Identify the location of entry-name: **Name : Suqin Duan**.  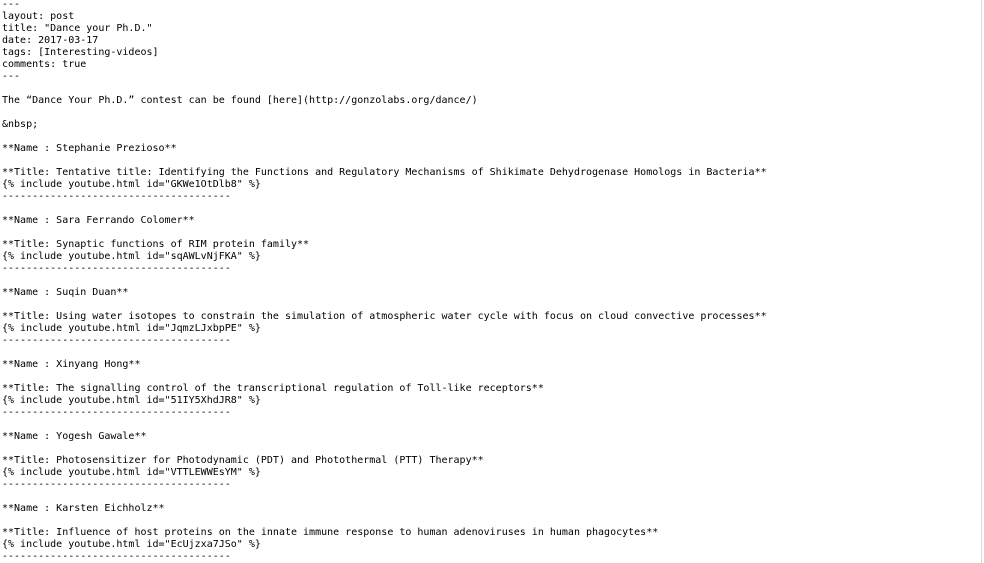
(65, 292).